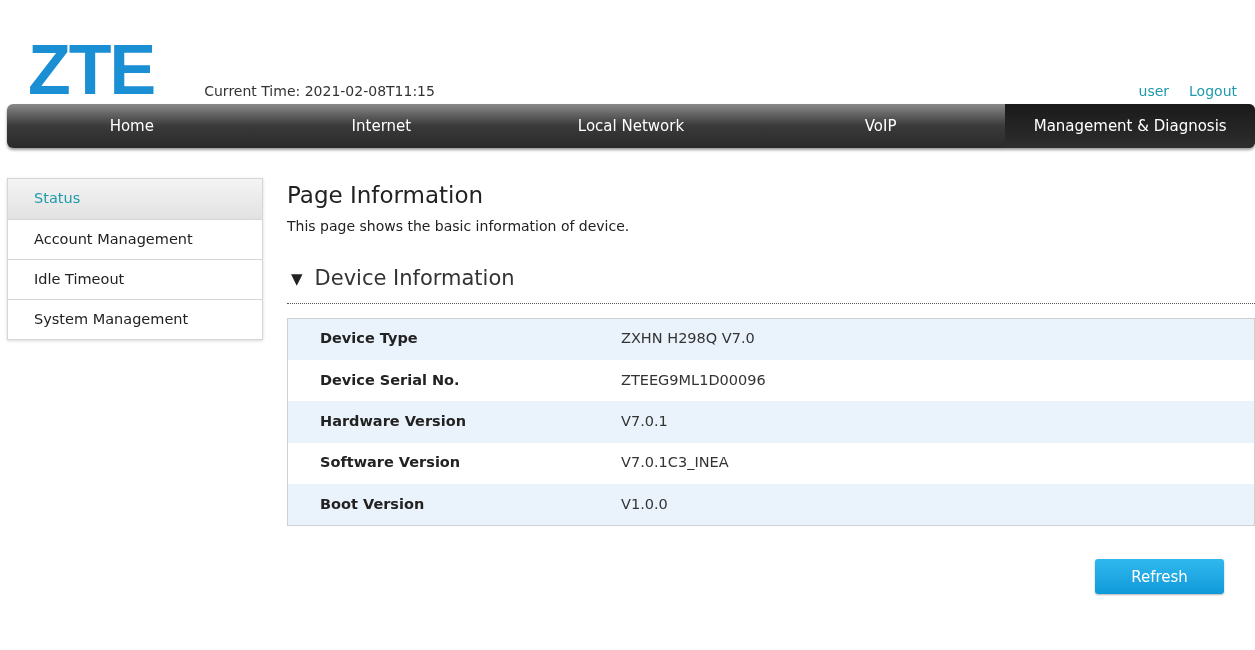 The image size is (1255, 650). I want to click on sidebar-item: System Management, so click(135, 319).